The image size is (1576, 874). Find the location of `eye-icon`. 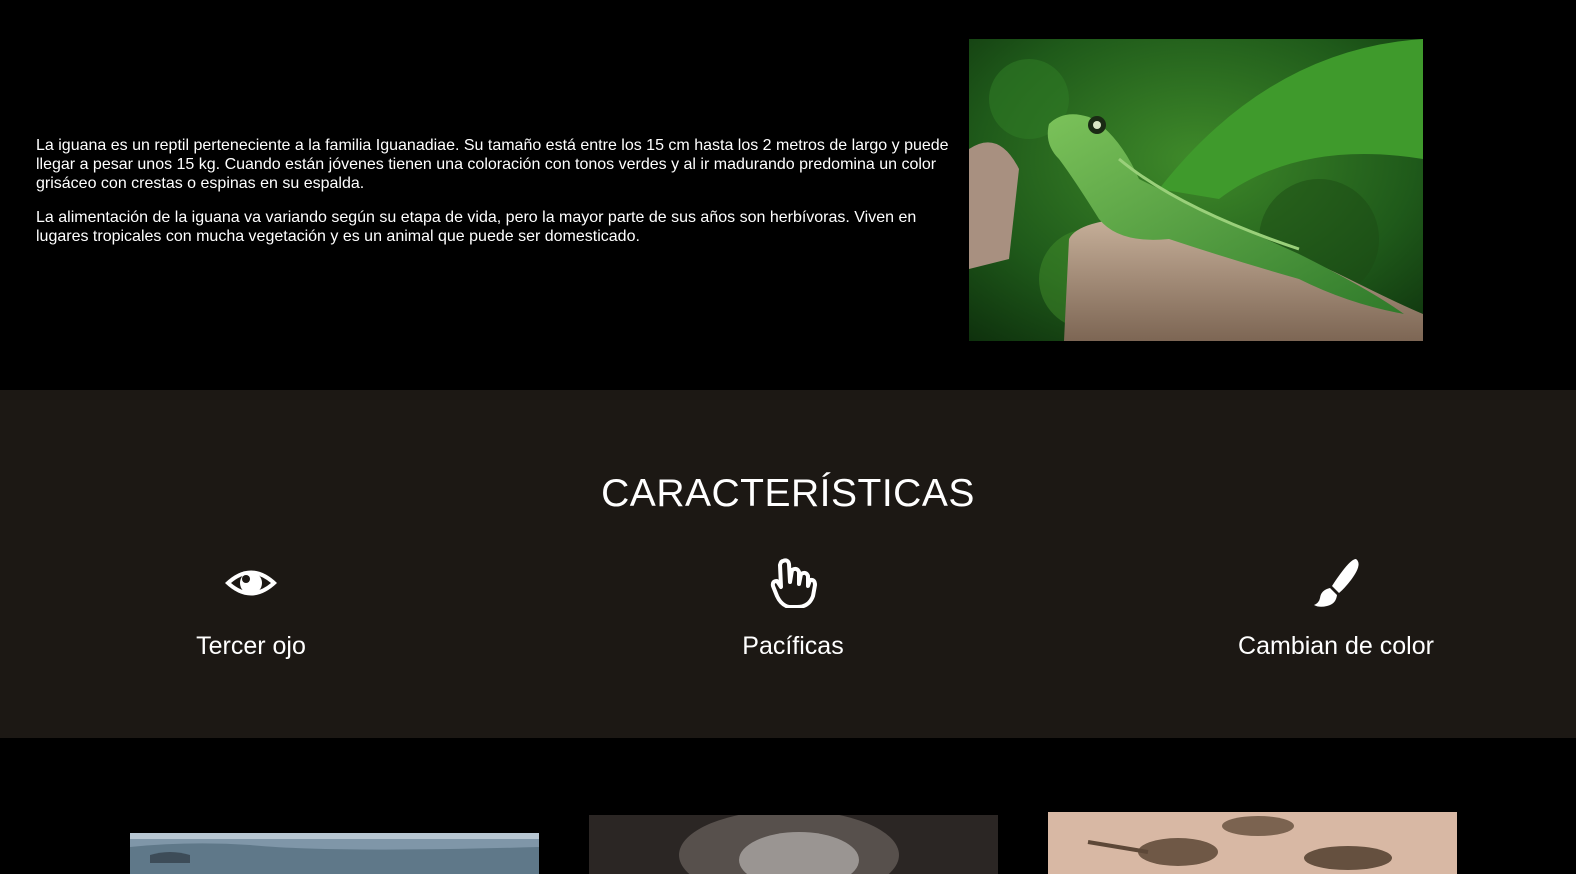

eye-icon is located at coordinates (251, 583).